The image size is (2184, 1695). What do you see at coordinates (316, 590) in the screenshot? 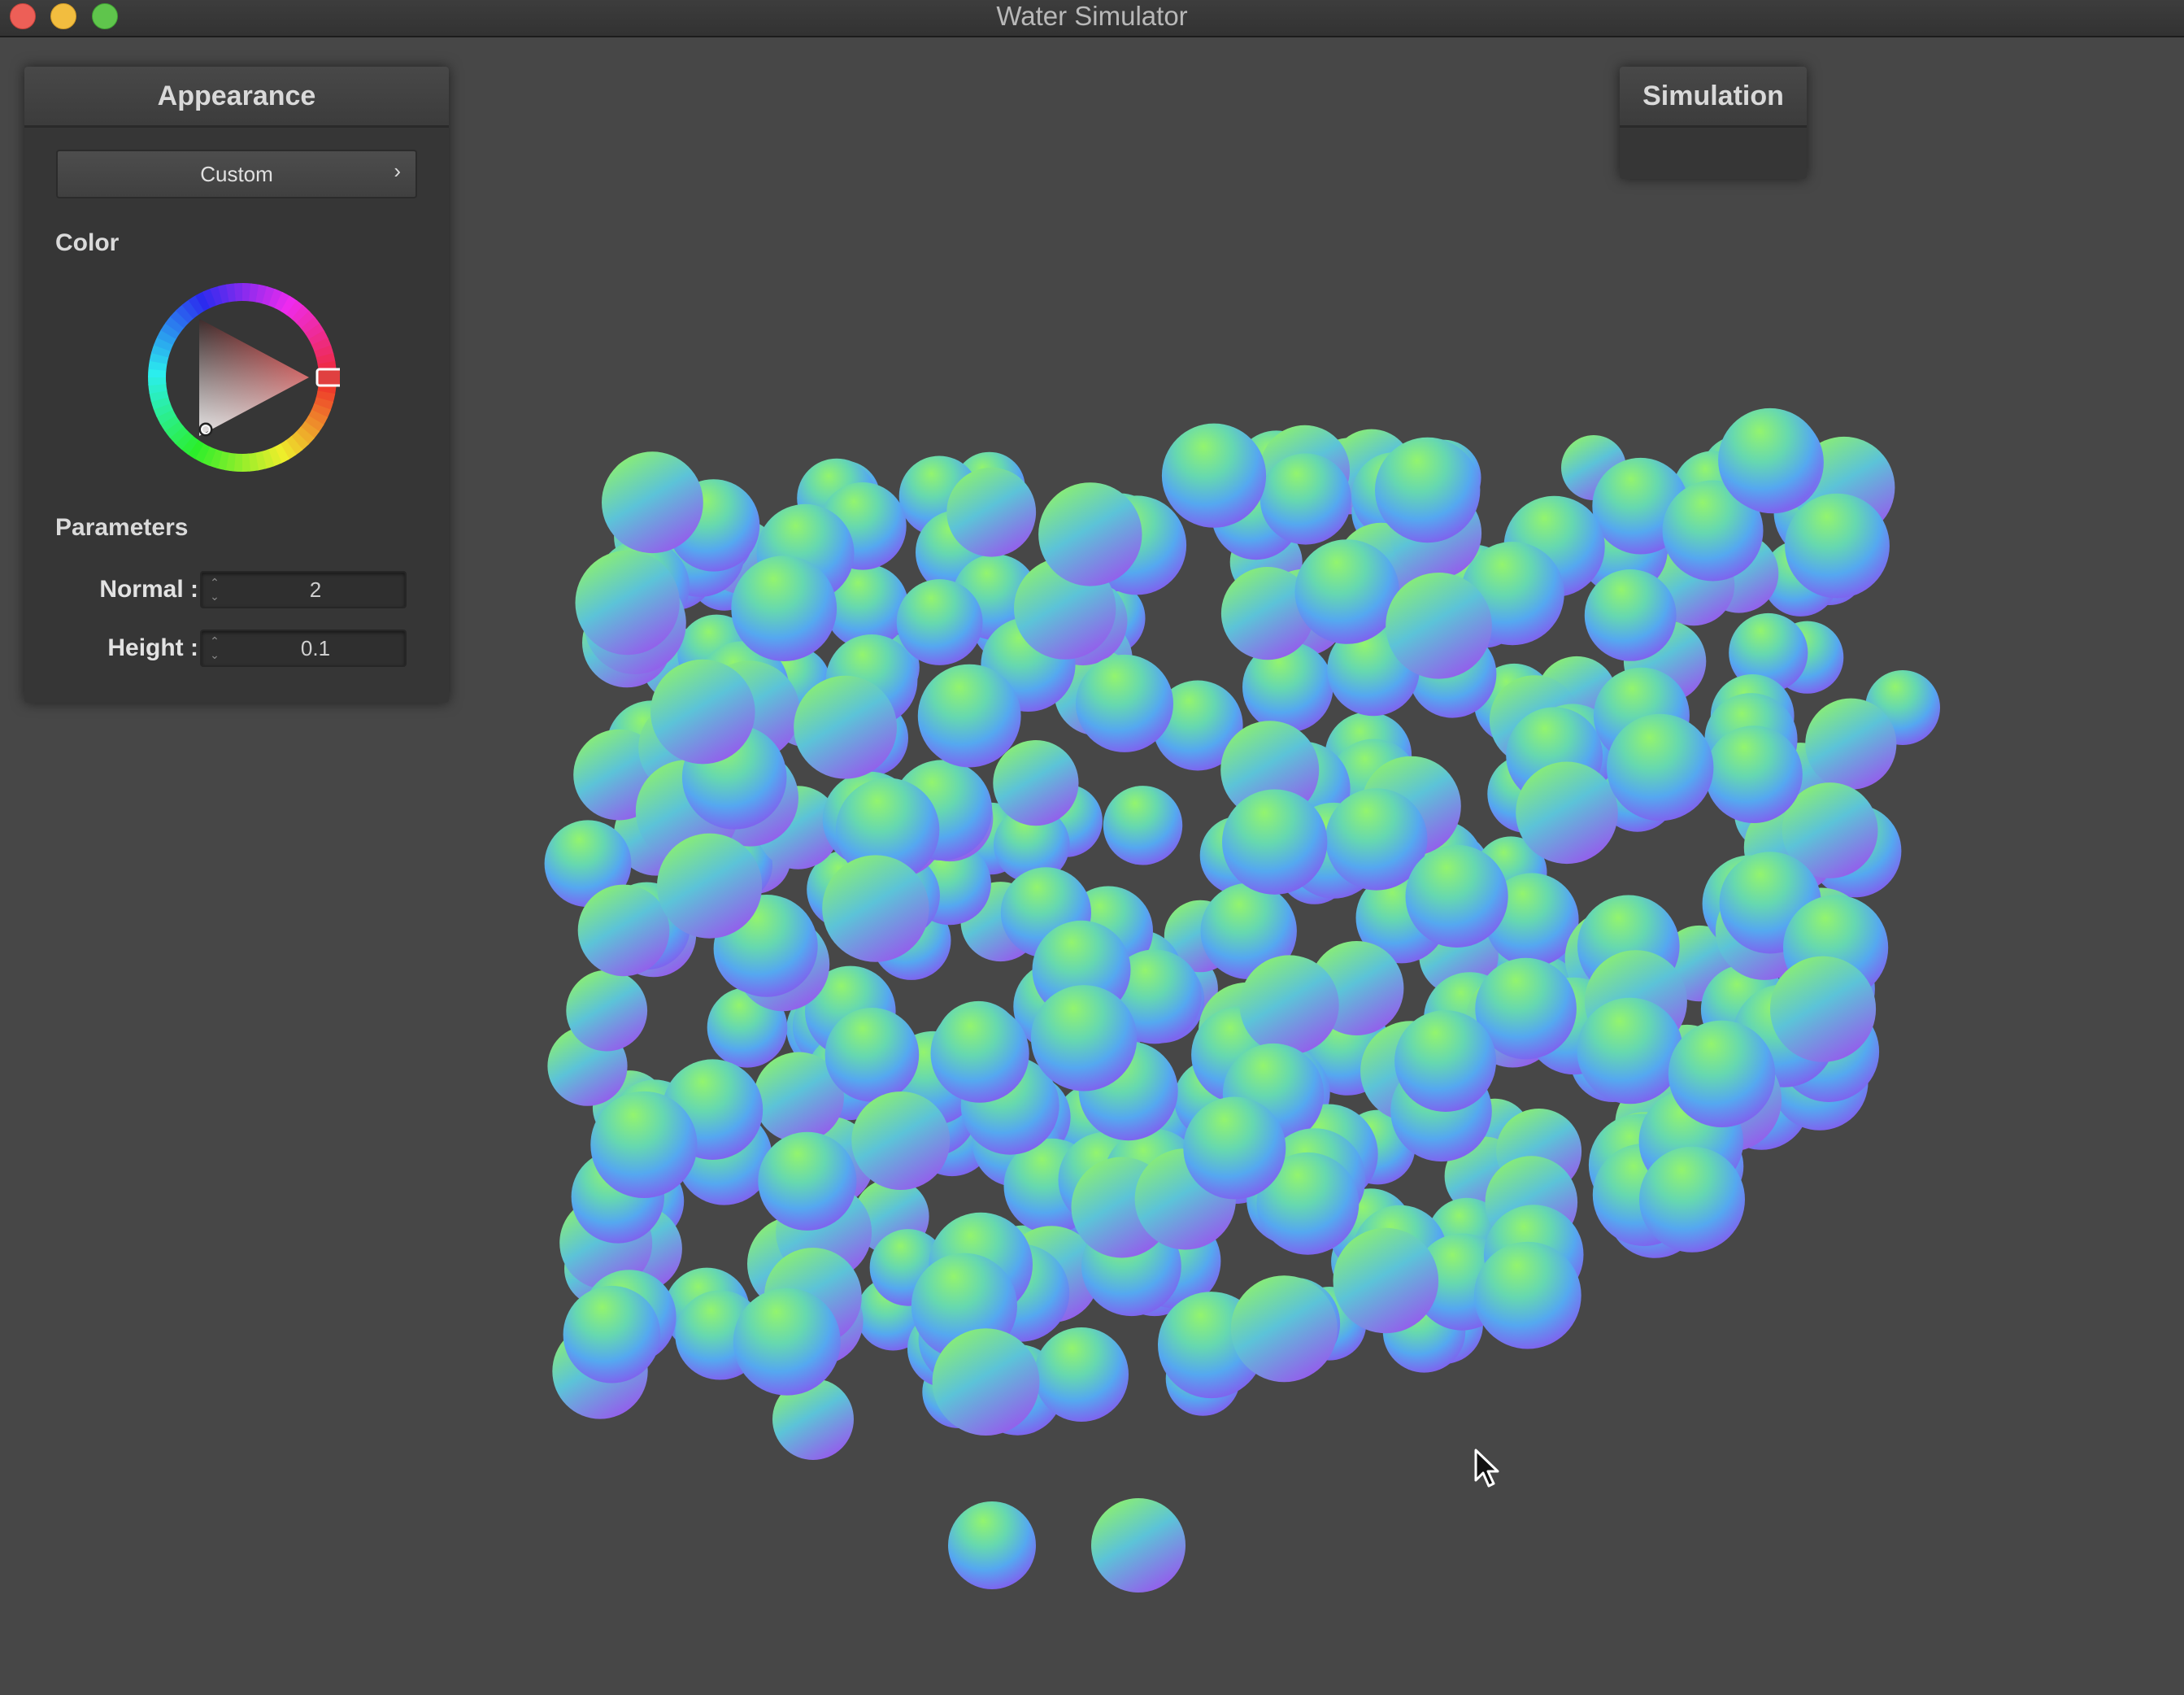
I see `normal-value: 2` at bounding box center [316, 590].